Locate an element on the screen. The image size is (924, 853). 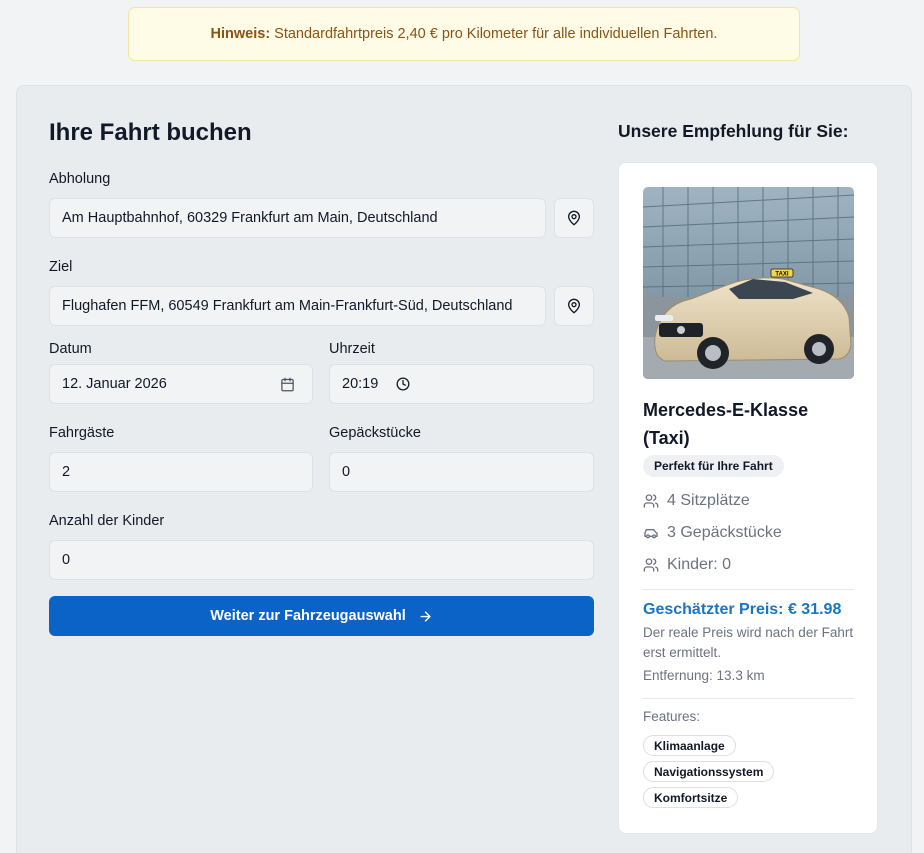
date-input: 12. Januar 2026 is located at coordinates (181, 384).